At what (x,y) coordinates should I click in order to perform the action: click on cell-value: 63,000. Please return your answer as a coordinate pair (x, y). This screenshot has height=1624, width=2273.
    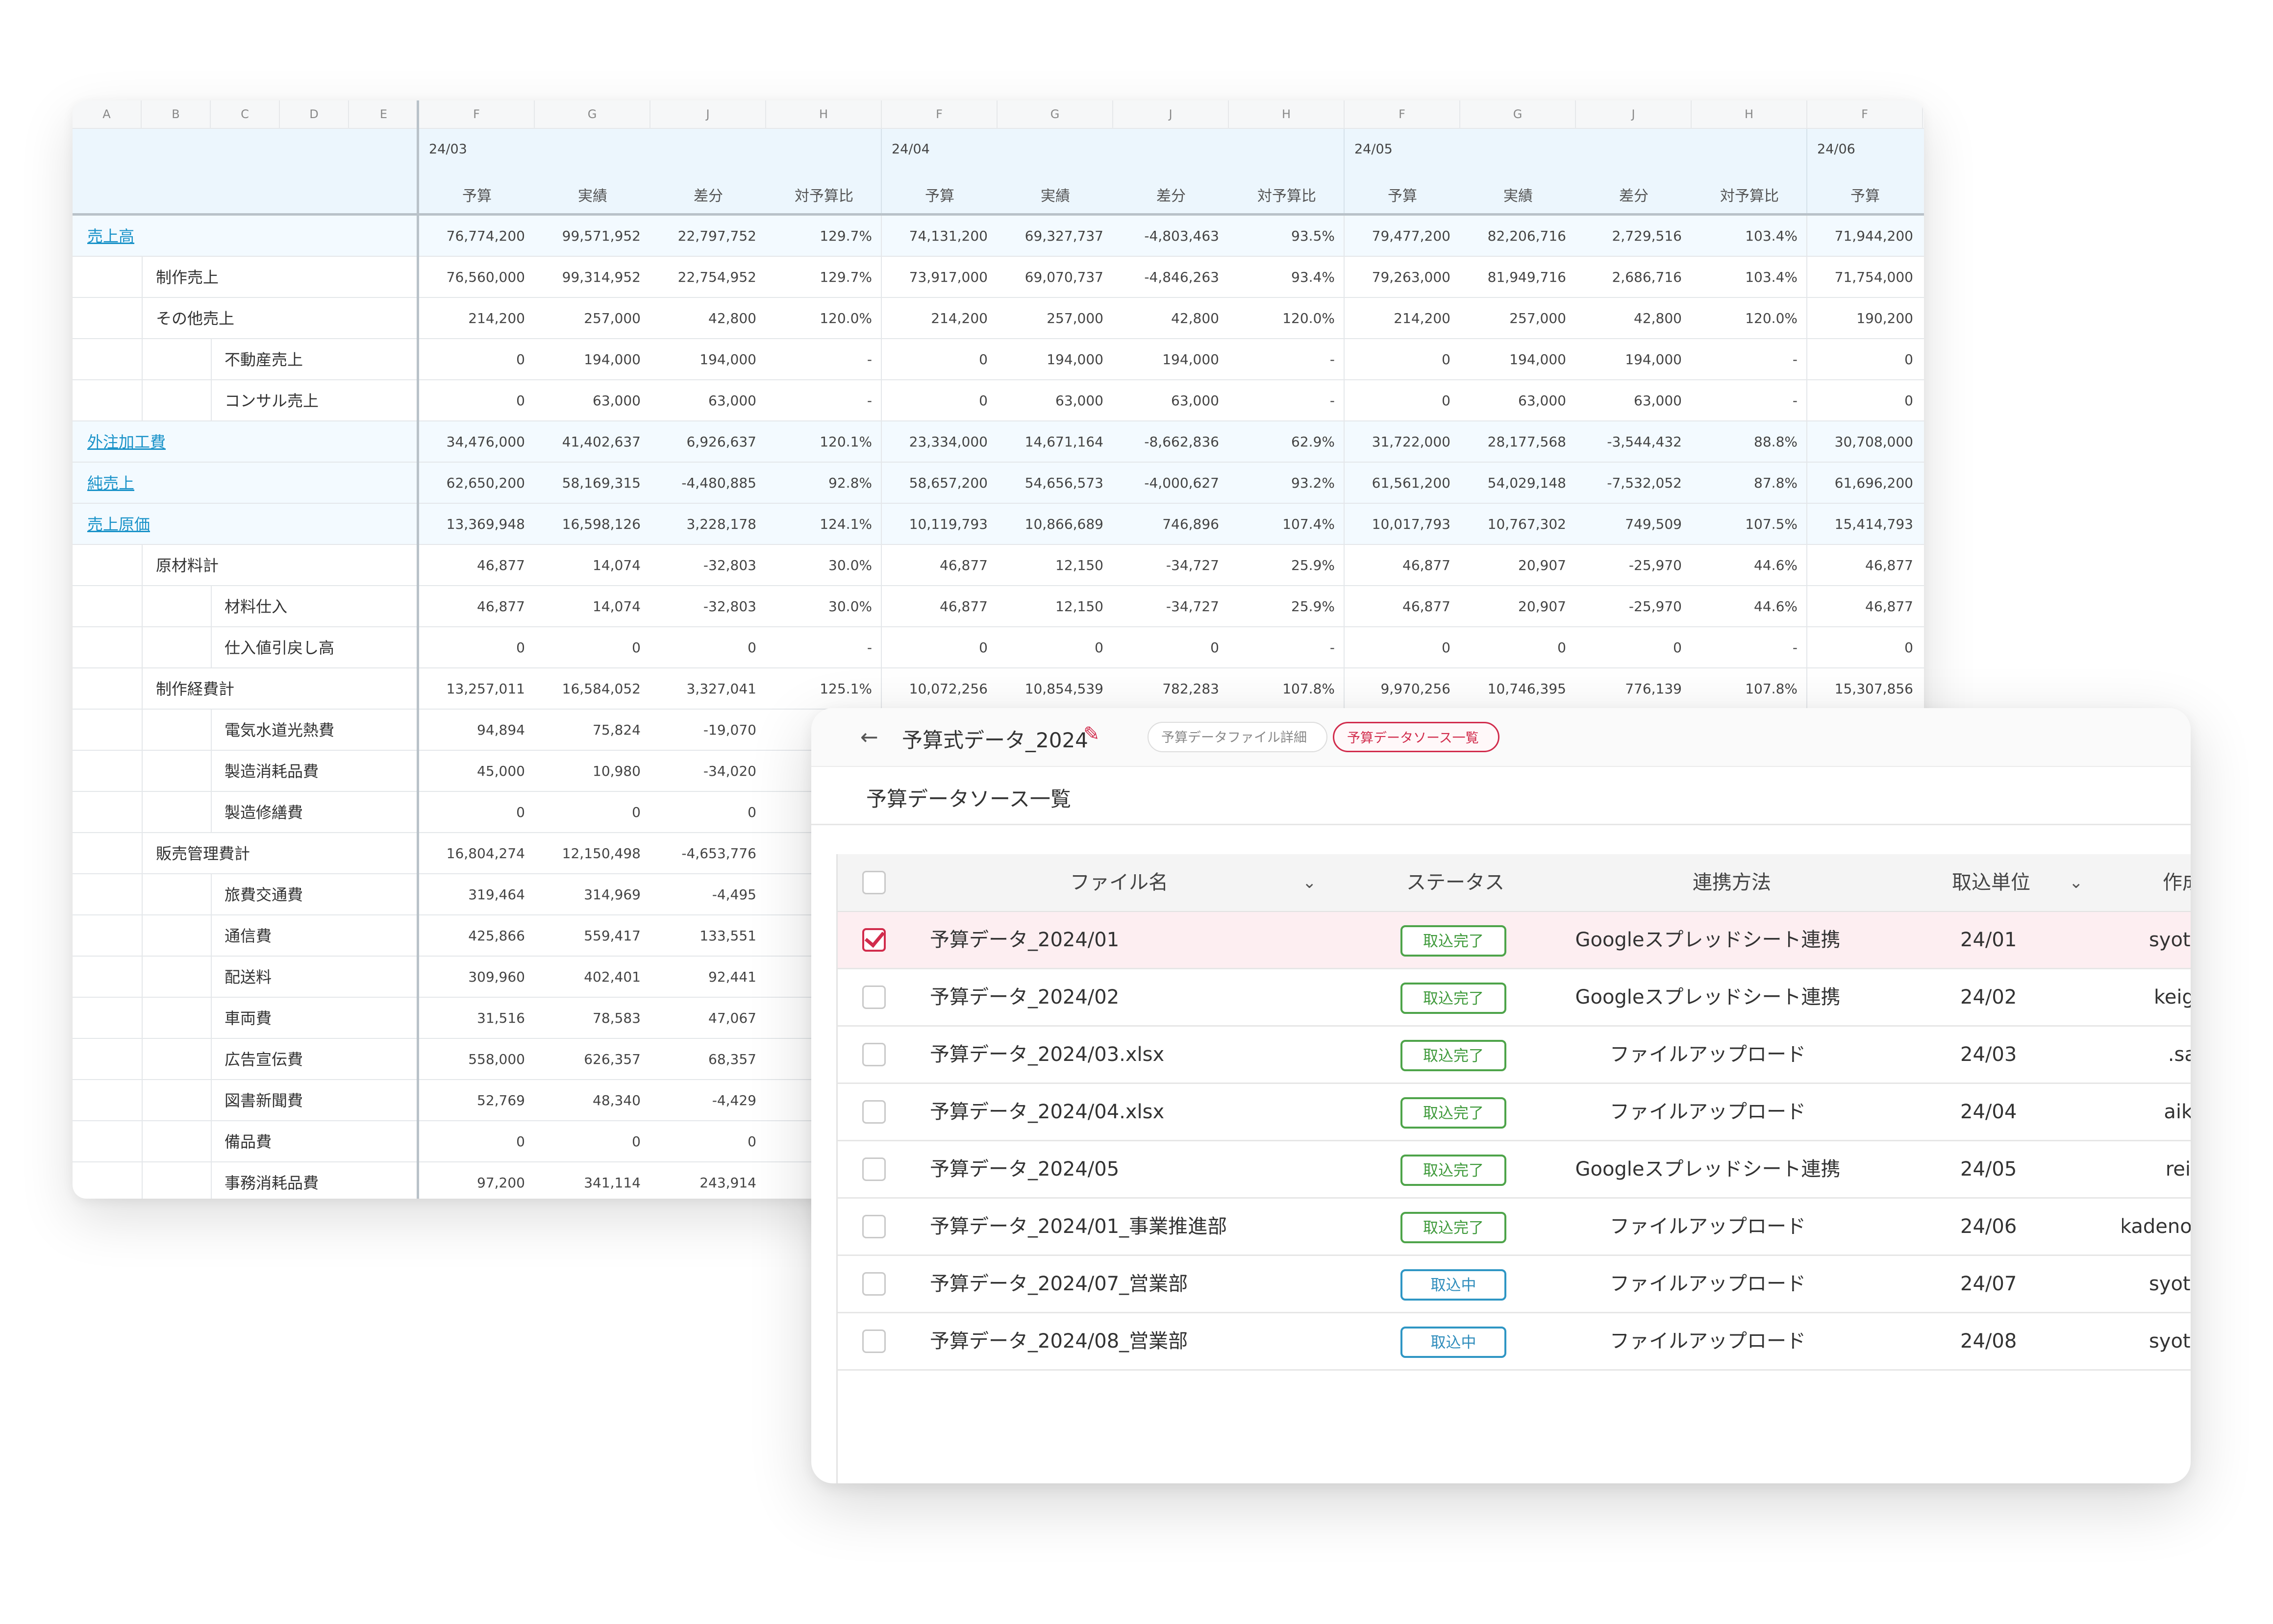
    Looking at the image, I should click on (617, 401).